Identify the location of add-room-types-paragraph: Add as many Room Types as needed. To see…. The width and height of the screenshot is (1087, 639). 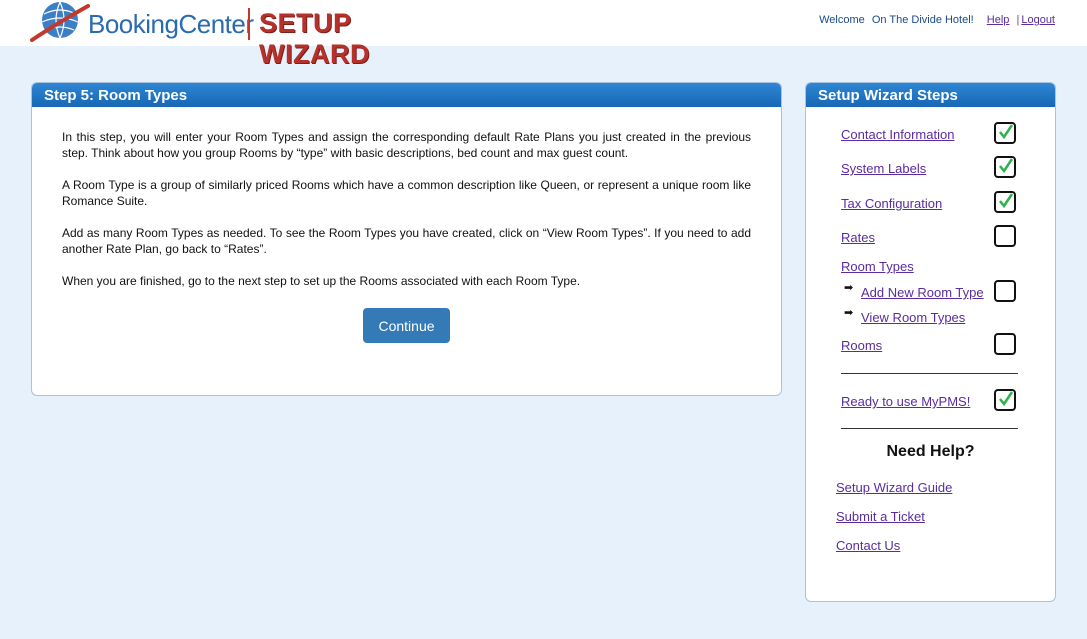
(406, 241).